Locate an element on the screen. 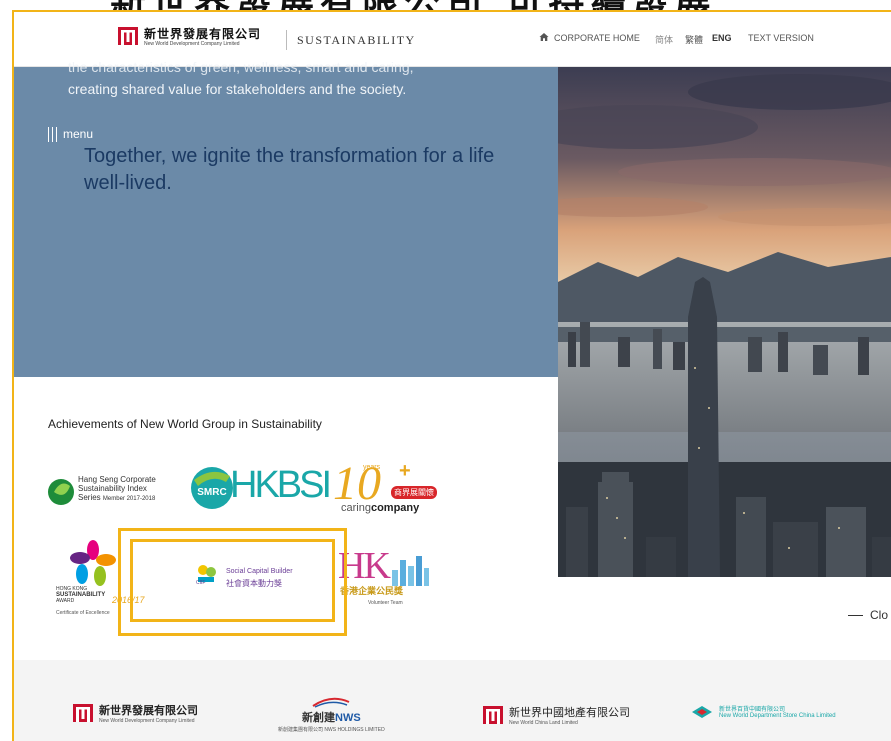 The width and height of the screenshot is (891, 741). dept-store-icon is located at coordinates (702, 711).